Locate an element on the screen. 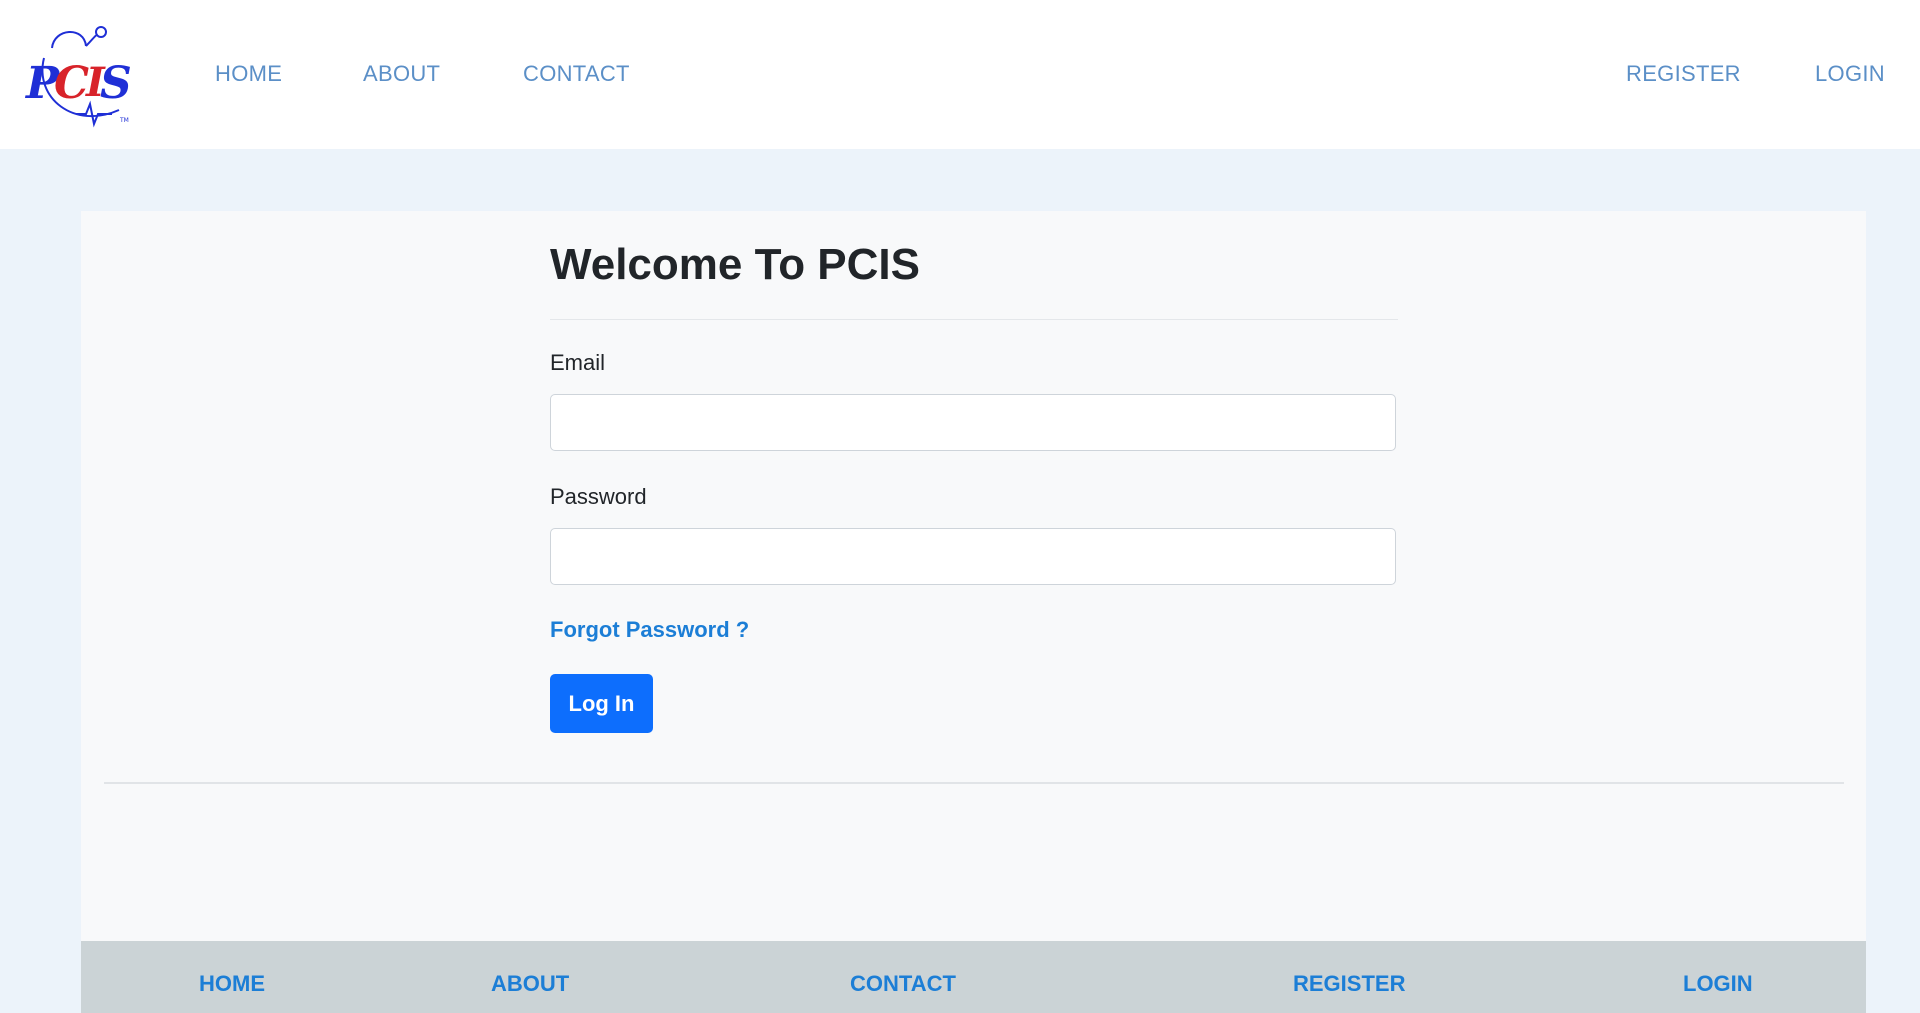 This screenshot has height=1013, width=1920. pcis-logo: P C I S TM is located at coordinates (86, 73).